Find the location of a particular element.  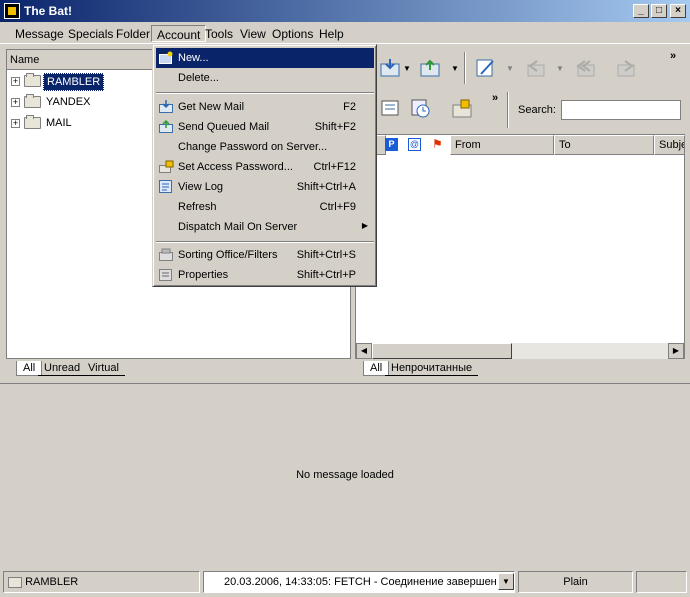

menu-item-refresh: Refresh Ctrl+F9 is located at coordinates (265, 207).